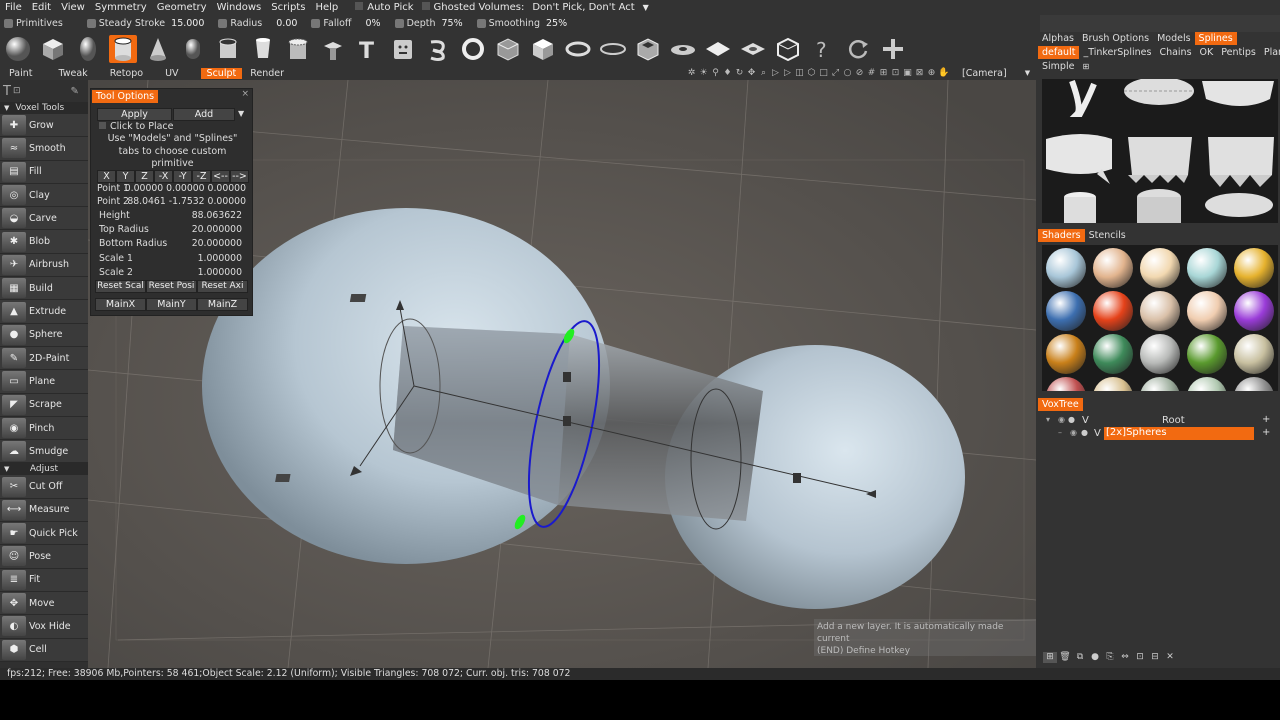 The image size is (1280, 720). I want to click on tab-brush-options: Brush Options, so click(1115, 38).